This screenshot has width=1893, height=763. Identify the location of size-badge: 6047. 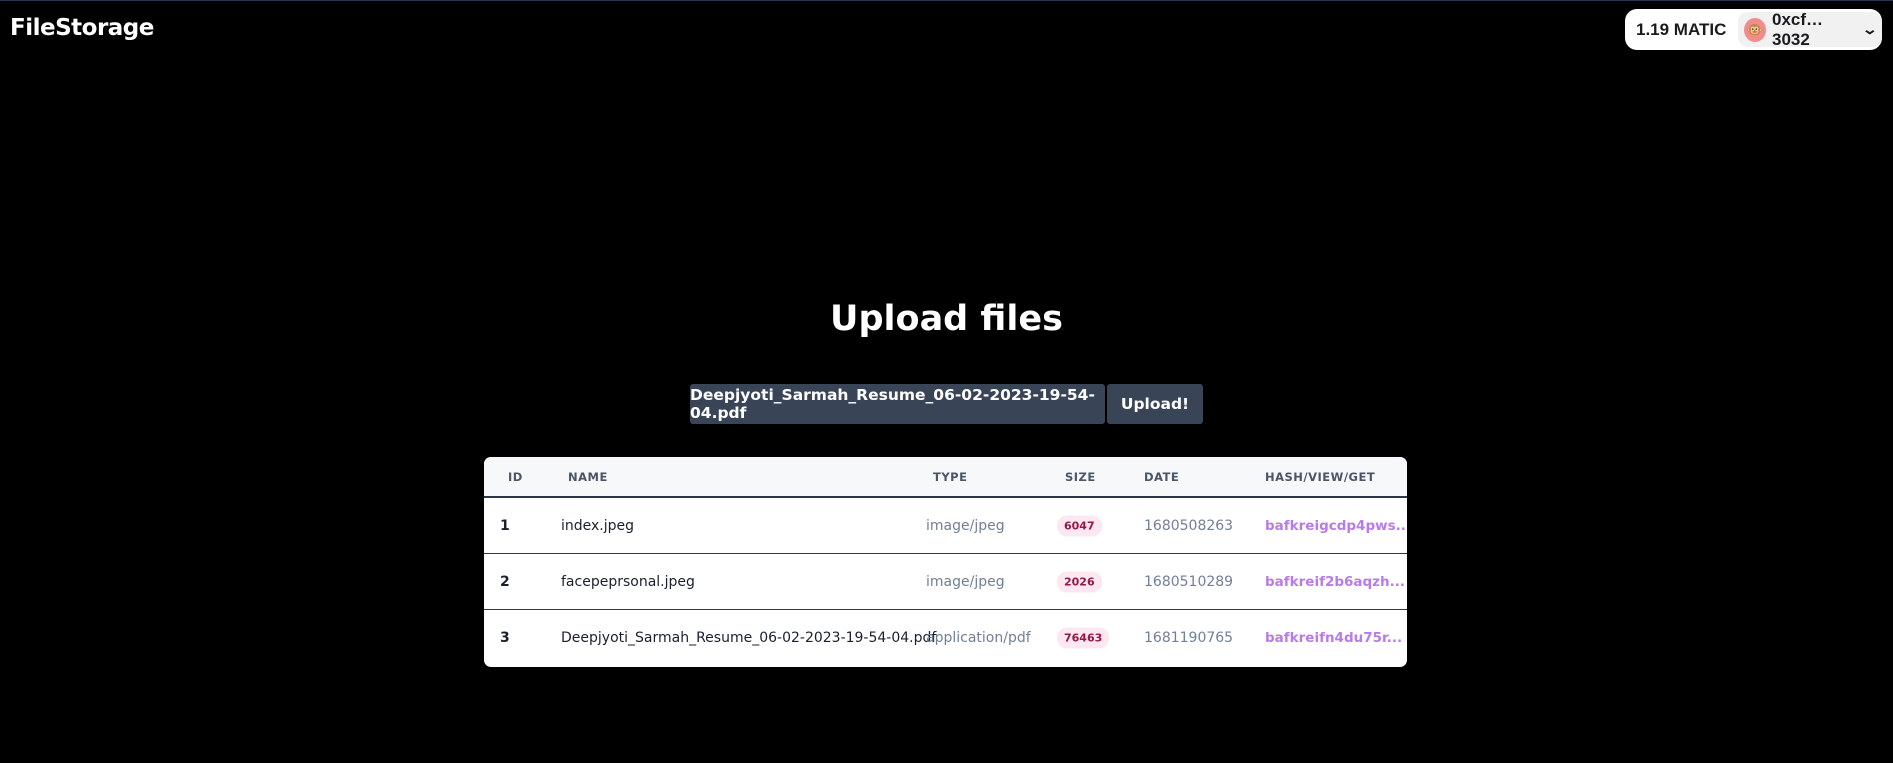
(1079, 525).